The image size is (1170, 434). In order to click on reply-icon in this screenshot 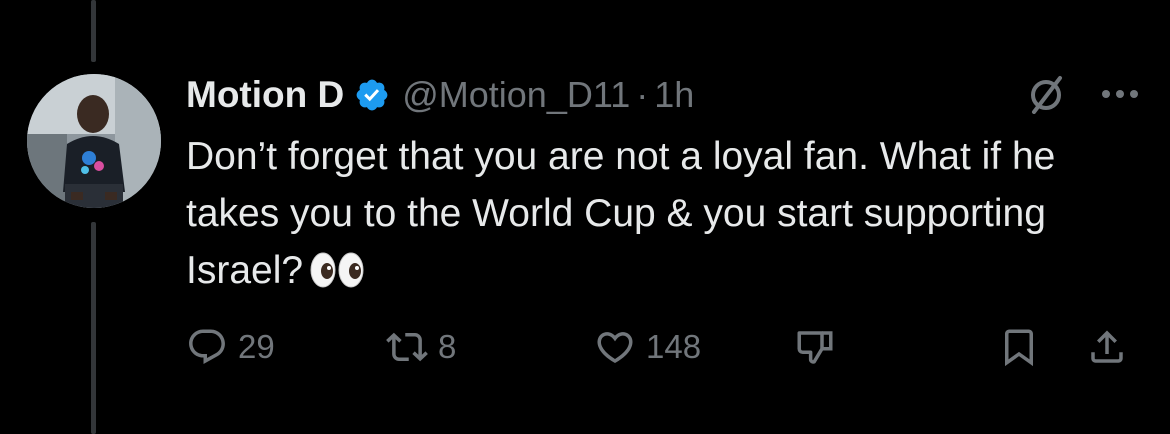, I will do `click(207, 346)`.